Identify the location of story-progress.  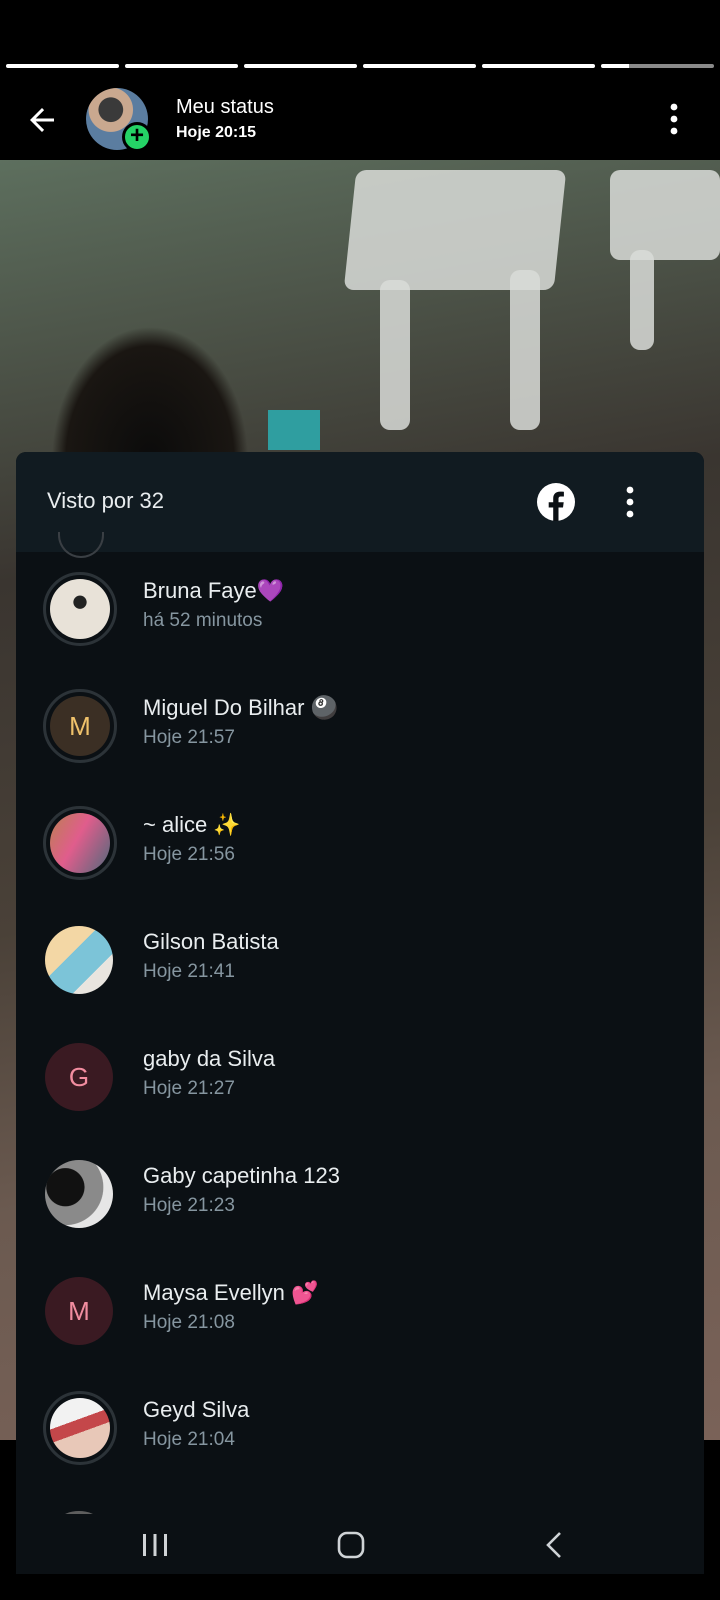
(360, 66).